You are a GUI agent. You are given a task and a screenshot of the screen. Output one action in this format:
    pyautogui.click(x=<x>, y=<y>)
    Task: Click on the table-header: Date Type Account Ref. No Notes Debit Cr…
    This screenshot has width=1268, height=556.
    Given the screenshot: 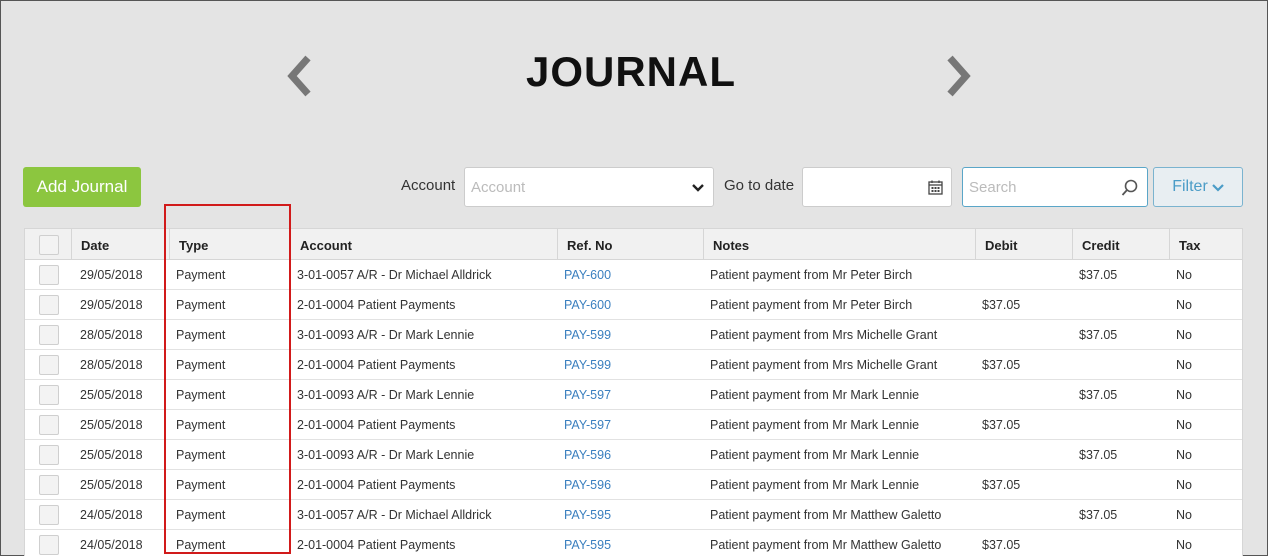 What is the action you would take?
    pyautogui.click(x=633, y=244)
    